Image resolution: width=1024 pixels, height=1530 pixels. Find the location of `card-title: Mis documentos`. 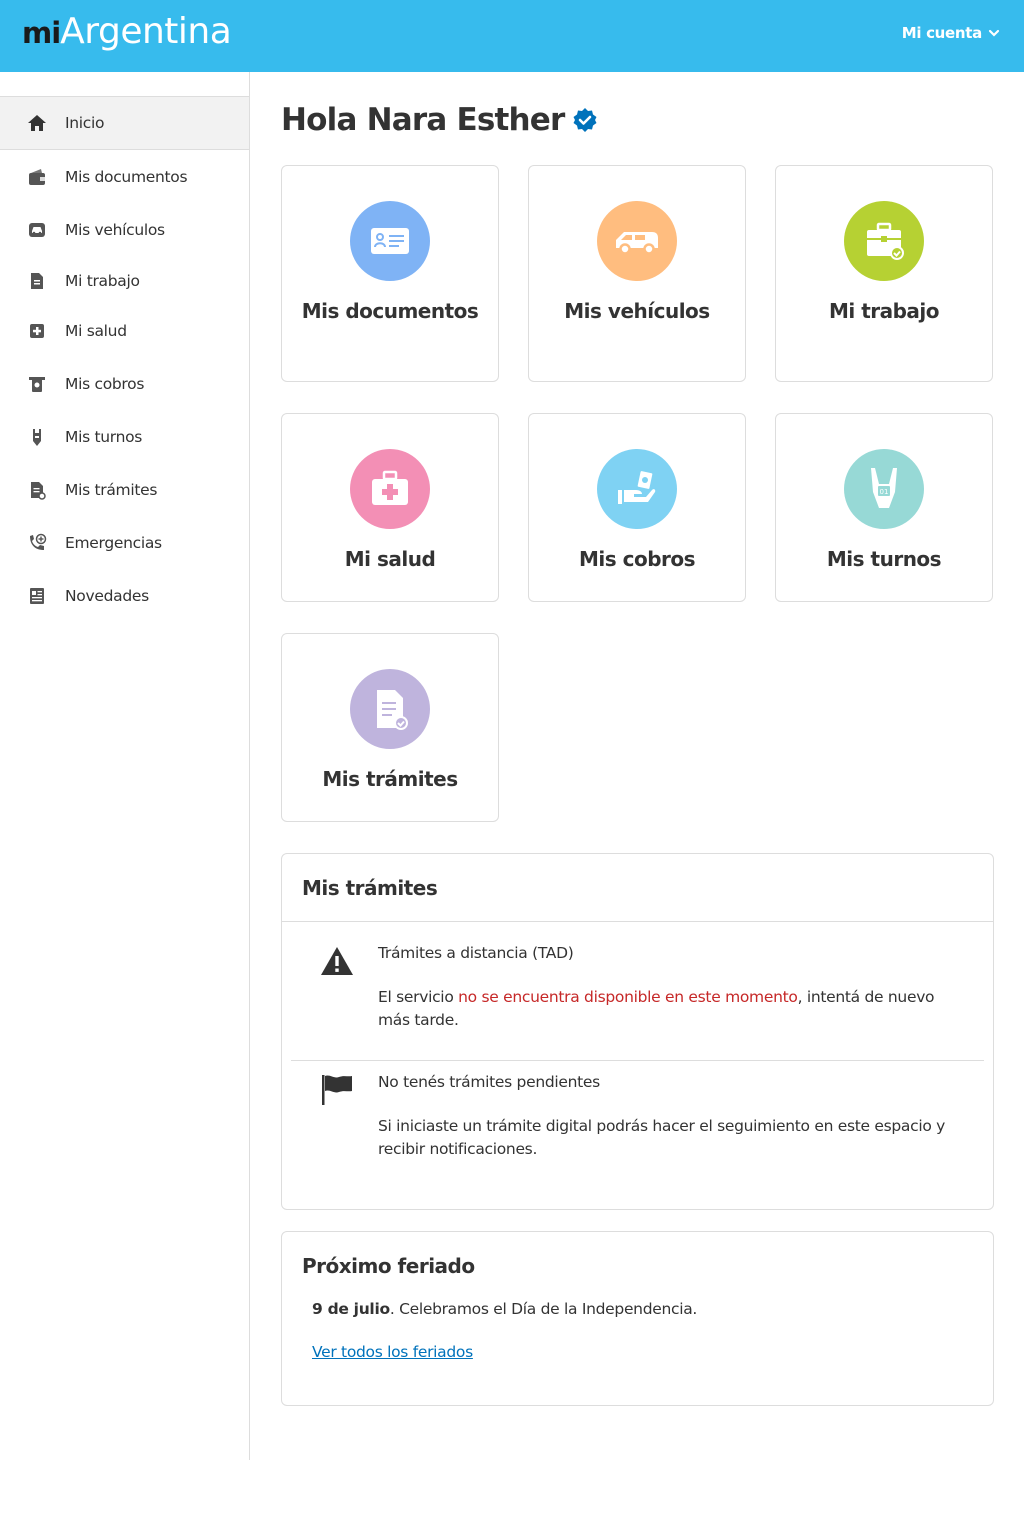

card-title: Mis documentos is located at coordinates (390, 311).